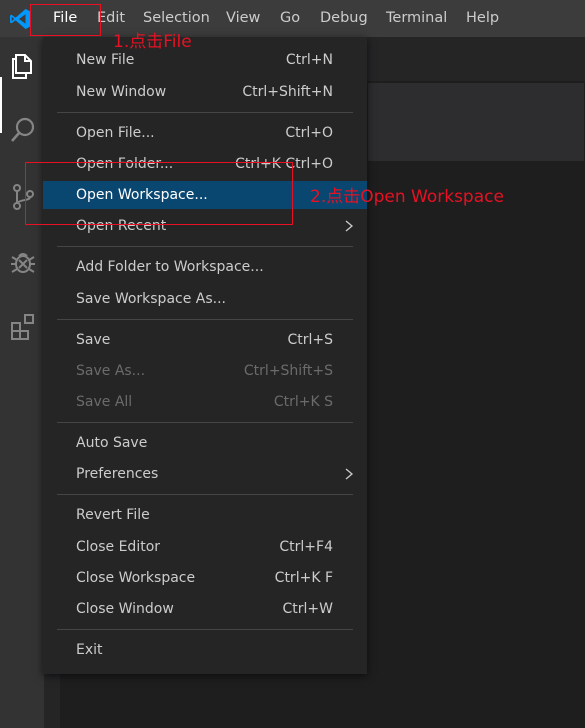 The height and width of the screenshot is (728, 585). What do you see at coordinates (416, 18) in the screenshot?
I see `menu-terminal: Terminal` at bounding box center [416, 18].